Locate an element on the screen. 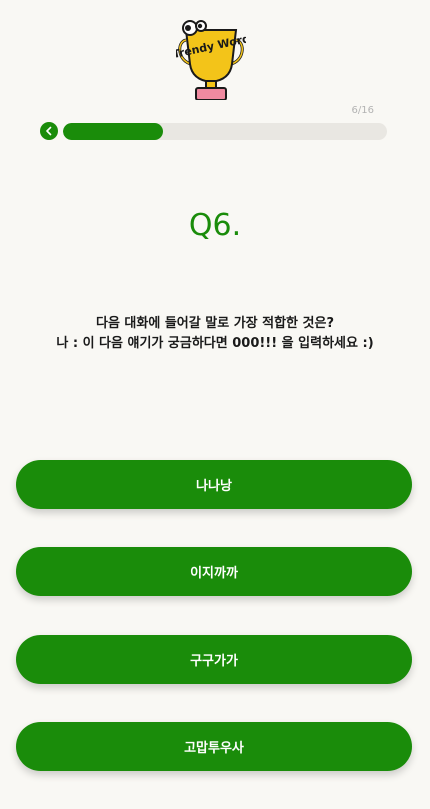 The height and width of the screenshot is (809, 430). back-button is located at coordinates (49, 131).